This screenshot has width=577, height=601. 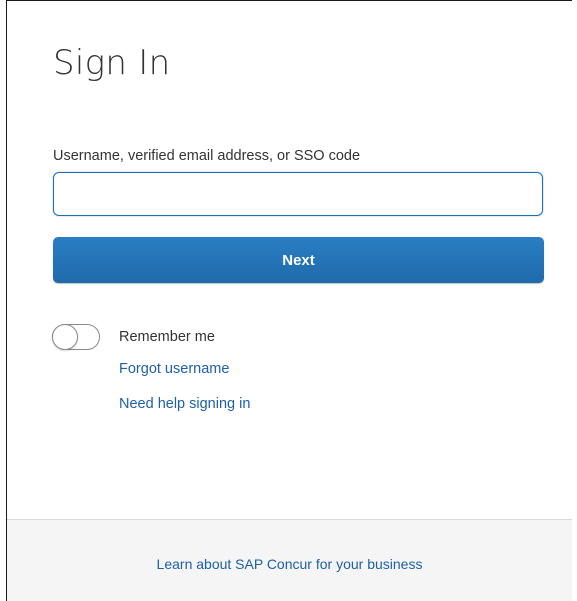 I want to click on page-title: Sign In, so click(x=112, y=63).